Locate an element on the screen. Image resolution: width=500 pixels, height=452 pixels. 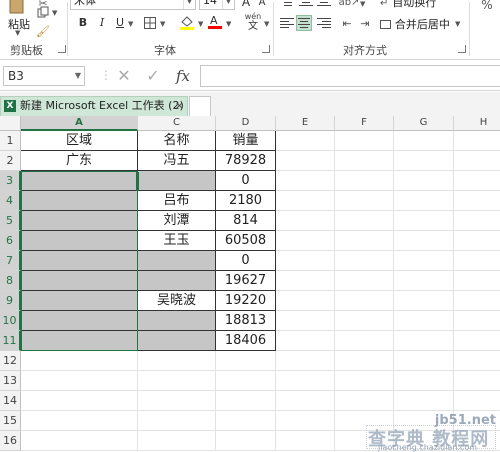
cell-h13 is located at coordinates (477, 381).